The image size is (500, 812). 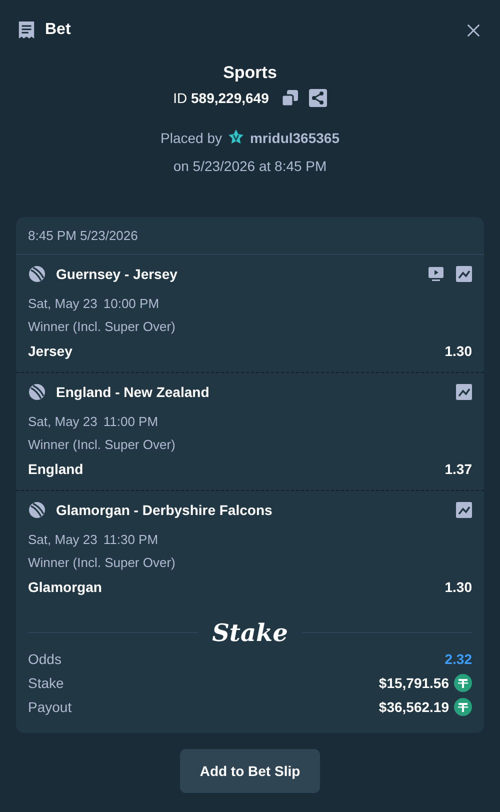 I want to click on total-label: Odds, so click(x=45, y=659).